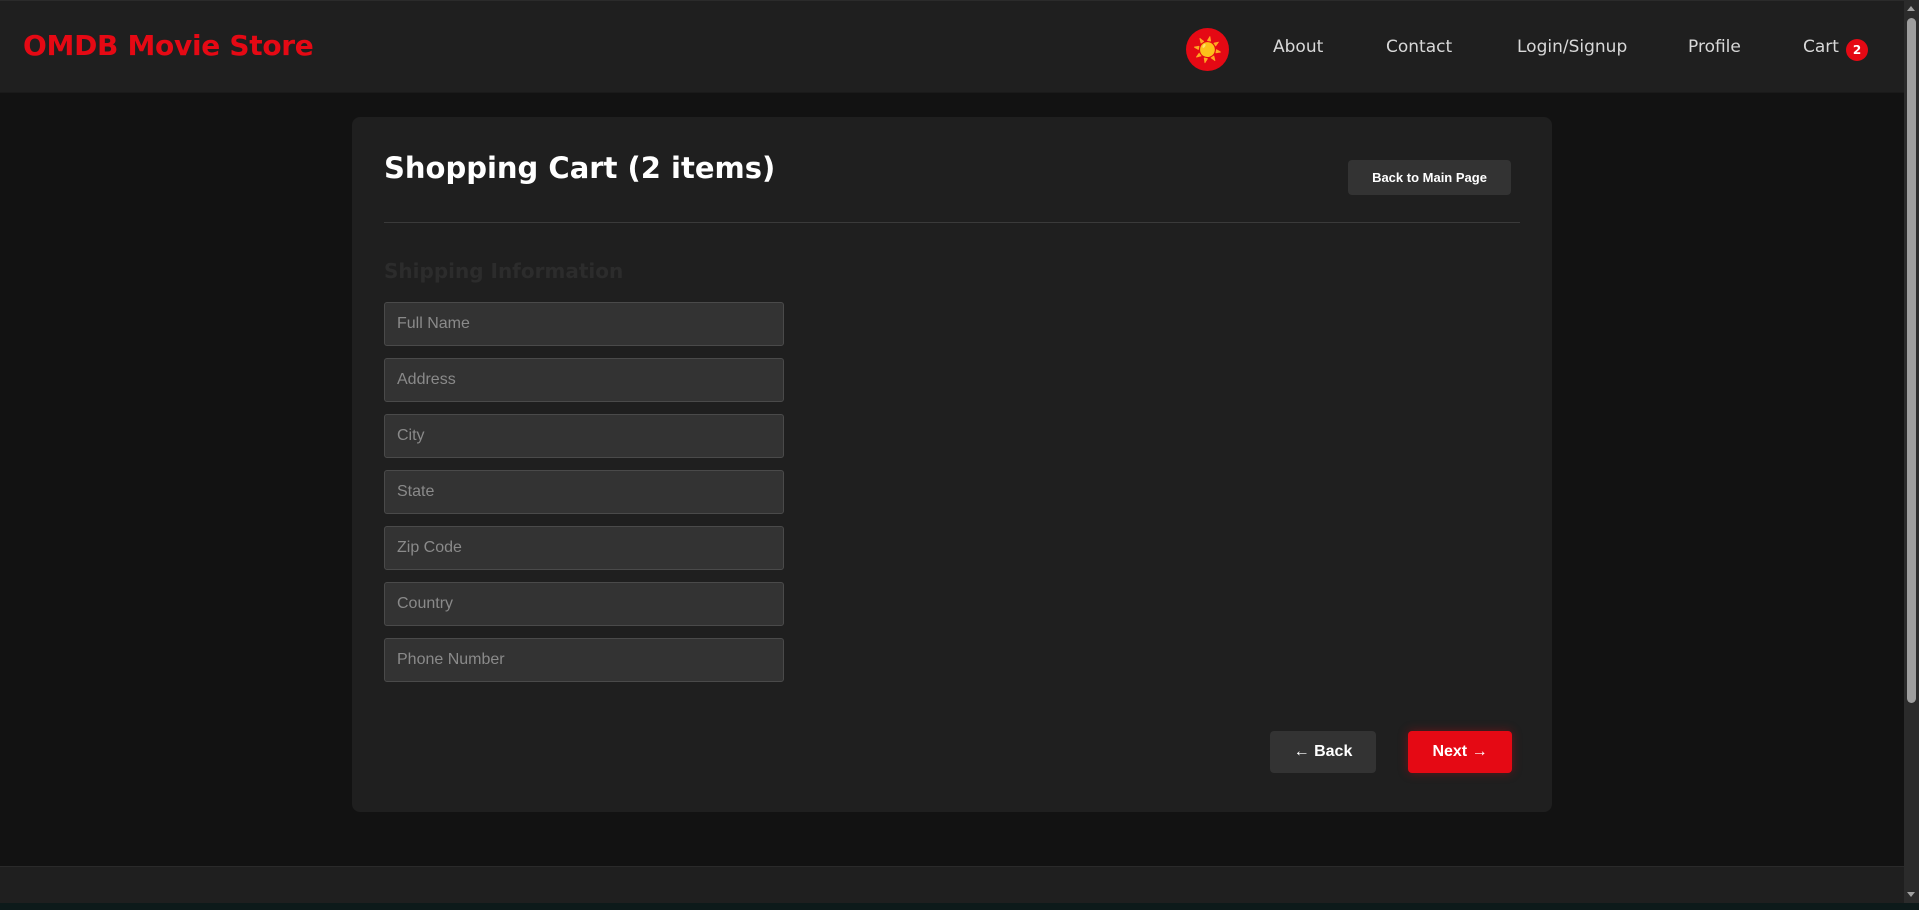 The image size is (1919, 910). Describe the element at coordinates (1323, 752) in the screenshot. I see `back-button: ← Back` at that location.